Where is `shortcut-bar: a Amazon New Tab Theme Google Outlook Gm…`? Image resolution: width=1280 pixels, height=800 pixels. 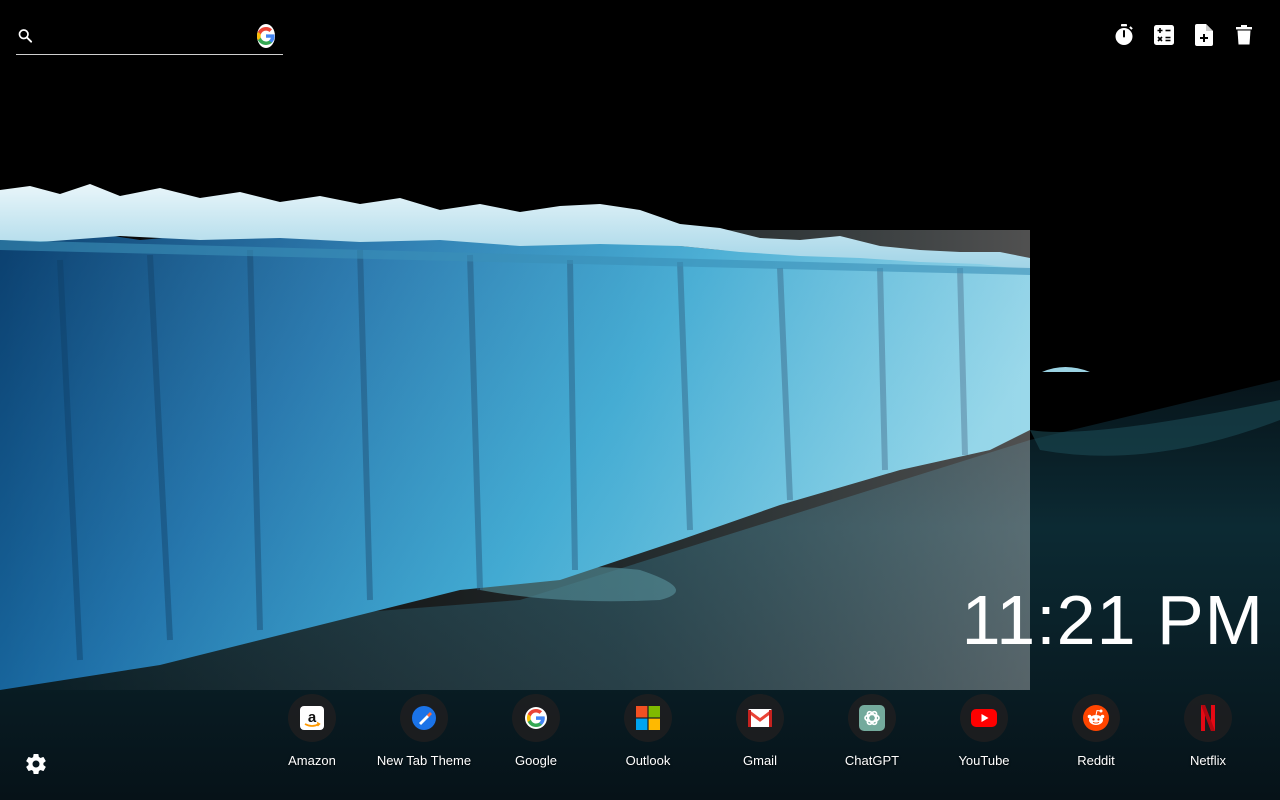
shortcut-bar: a Amazon New Tab Theme Google Outlook Gm… is located at coordinates (760, 731).